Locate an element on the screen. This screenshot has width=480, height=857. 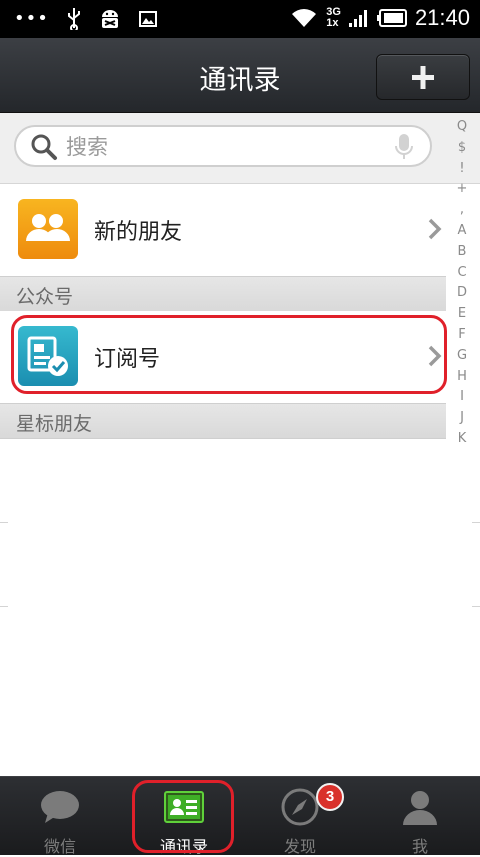
section-header-official-accounts: 公众号 is located at coordinates (223, 294).